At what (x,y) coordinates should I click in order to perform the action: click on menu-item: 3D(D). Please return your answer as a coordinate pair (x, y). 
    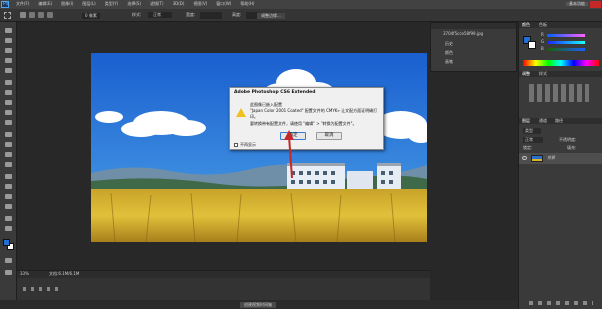
    Looking at the image, I should click on (179, 4).